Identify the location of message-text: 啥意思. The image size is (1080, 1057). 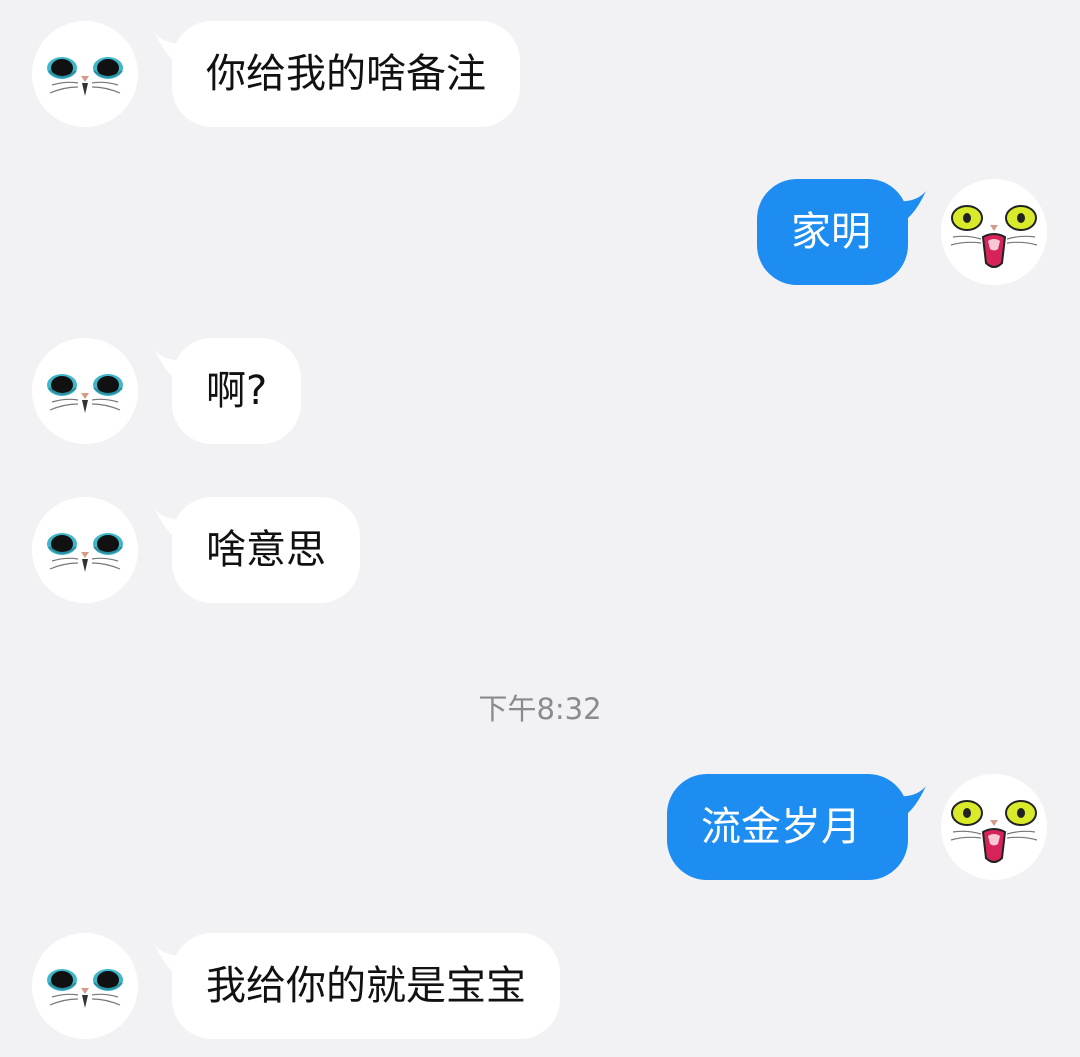
(266, 550).